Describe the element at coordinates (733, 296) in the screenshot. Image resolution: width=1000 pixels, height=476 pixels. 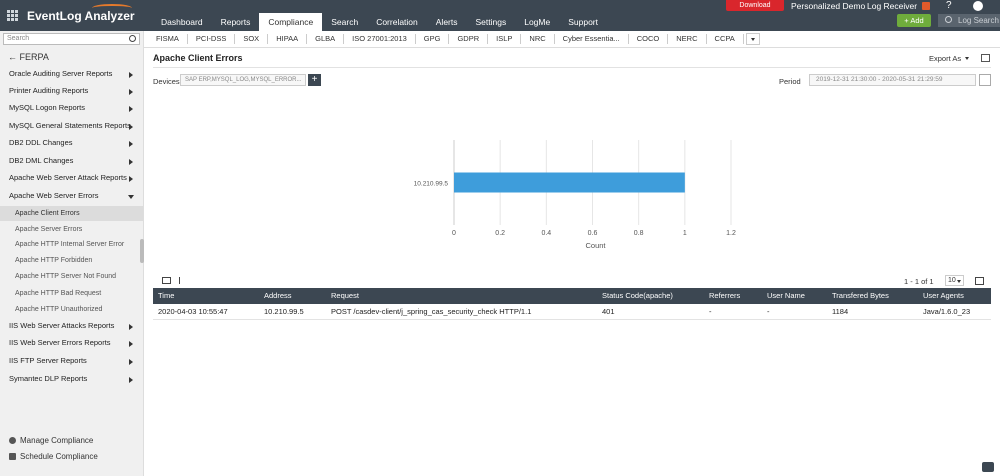
I see `column-header-referrers: Referrers` at that location.